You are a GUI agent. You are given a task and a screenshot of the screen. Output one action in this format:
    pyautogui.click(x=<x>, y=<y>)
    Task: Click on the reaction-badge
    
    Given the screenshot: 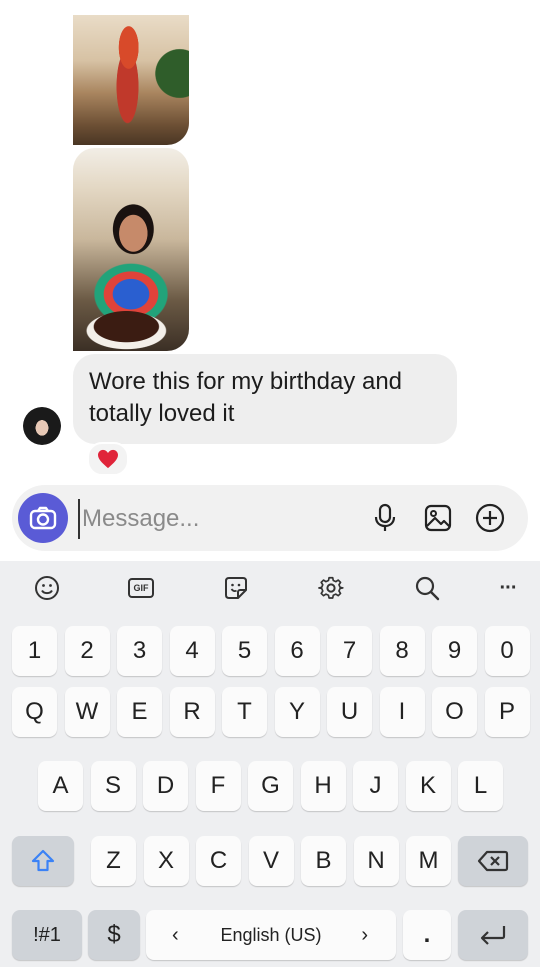 What is the action you would take?
    pyautogui.click(x=108, y=459)
    